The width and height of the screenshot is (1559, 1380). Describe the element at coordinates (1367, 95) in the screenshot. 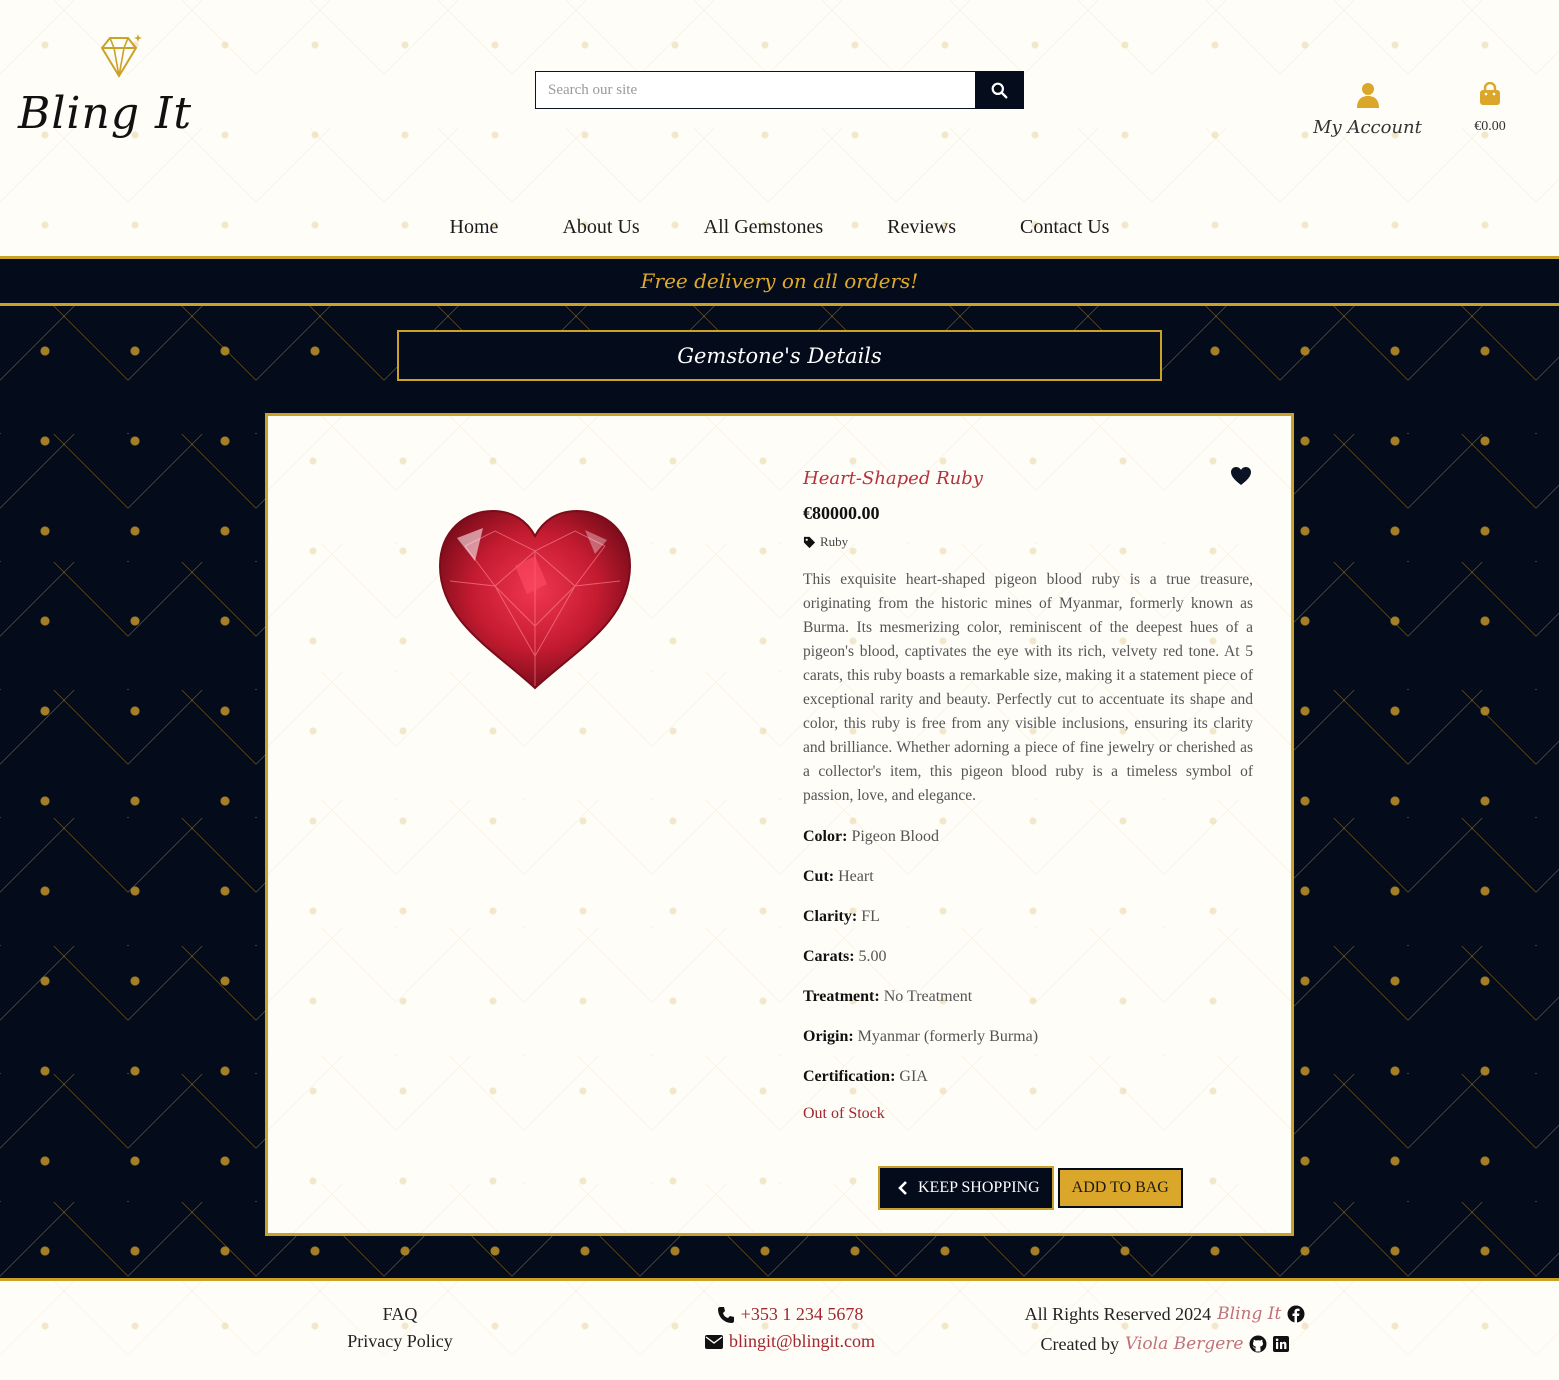

I see `user-icon` at that location.